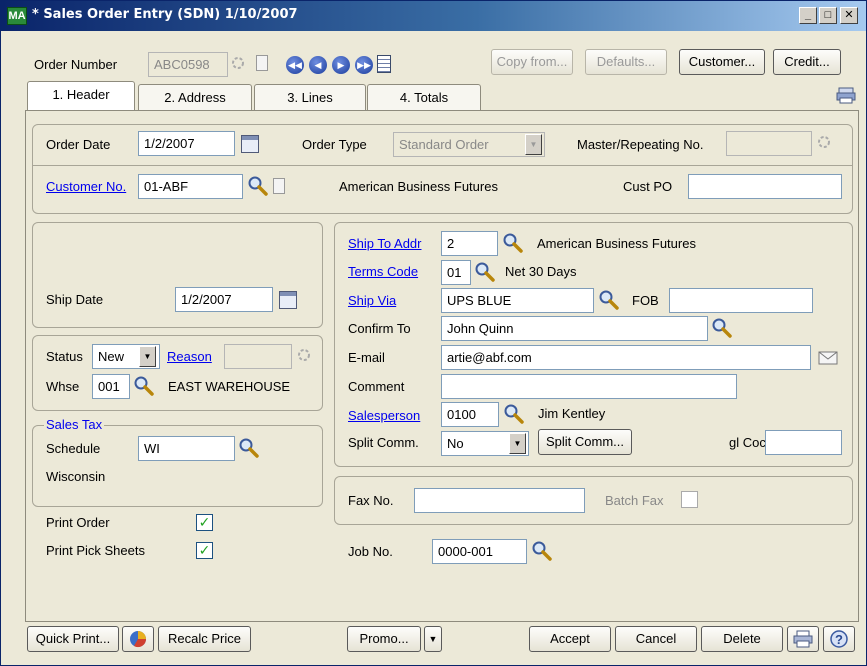 The width and height of the screenshot is (867, 666). Describe the element at coordinates (689, 499) in the screenshot. I see `batch-fax-checkbox` at that location.